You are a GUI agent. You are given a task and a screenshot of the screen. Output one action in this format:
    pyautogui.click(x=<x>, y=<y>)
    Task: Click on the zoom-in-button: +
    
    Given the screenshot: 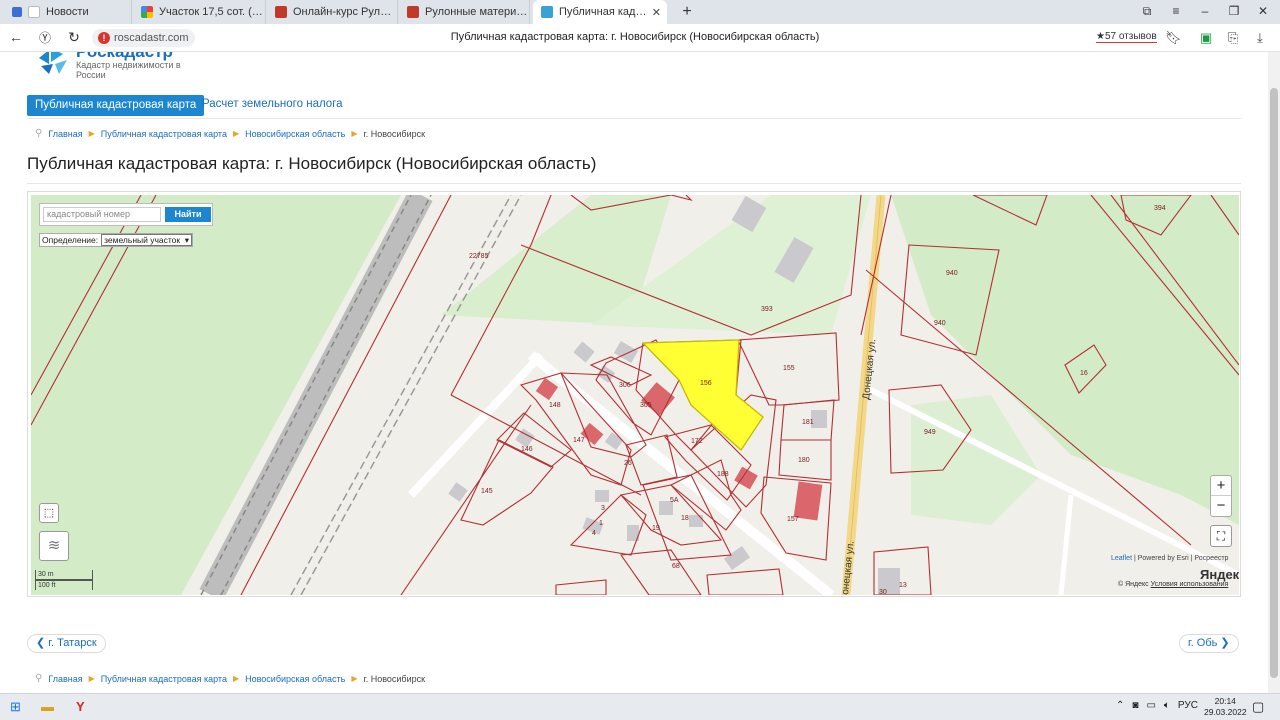 What is the action you would take?
    pyautogui.click(x=1221, y=486)
    